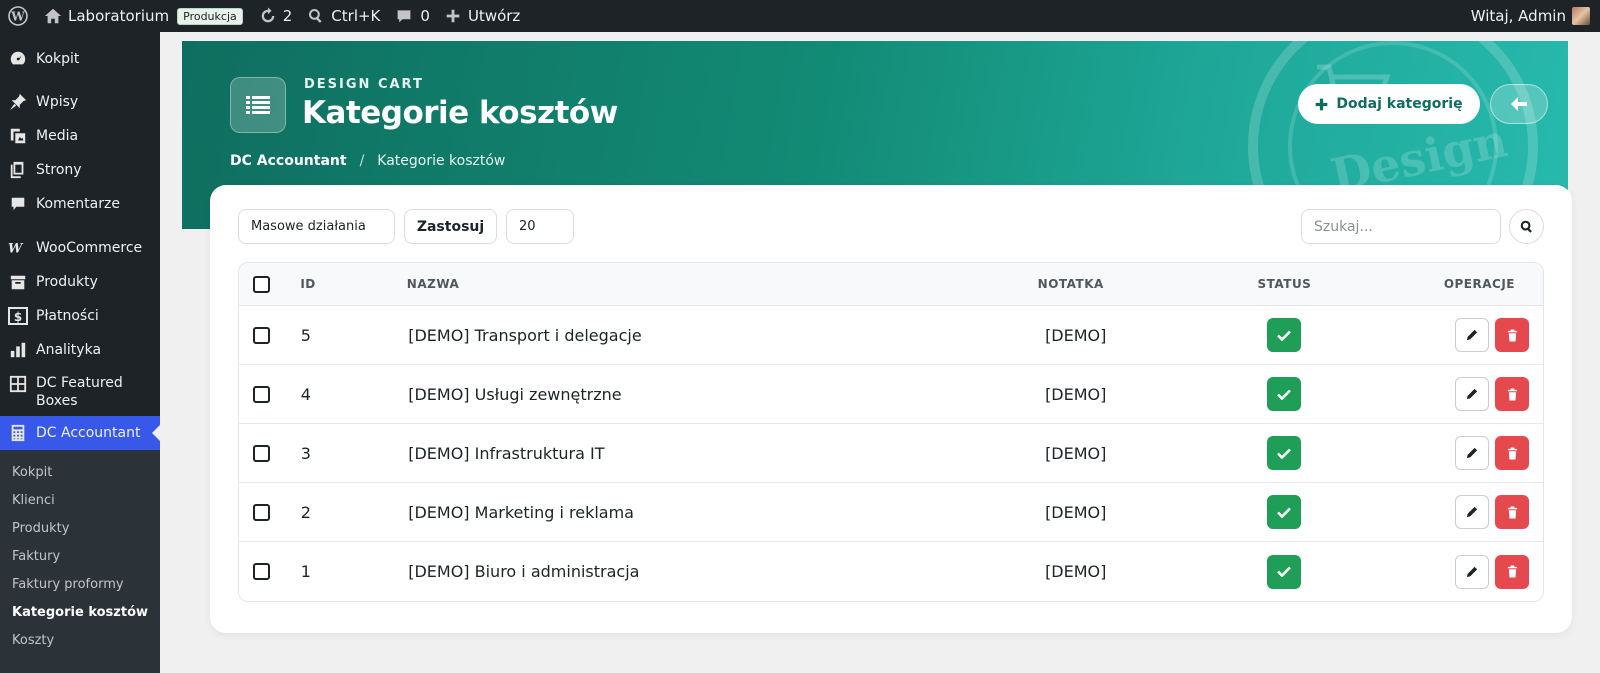 The image size is (1600, 673). What do you see at coordinates (305, 571) in the screenshot?
I see `row-id: 1` at bounding box center [305, 571].